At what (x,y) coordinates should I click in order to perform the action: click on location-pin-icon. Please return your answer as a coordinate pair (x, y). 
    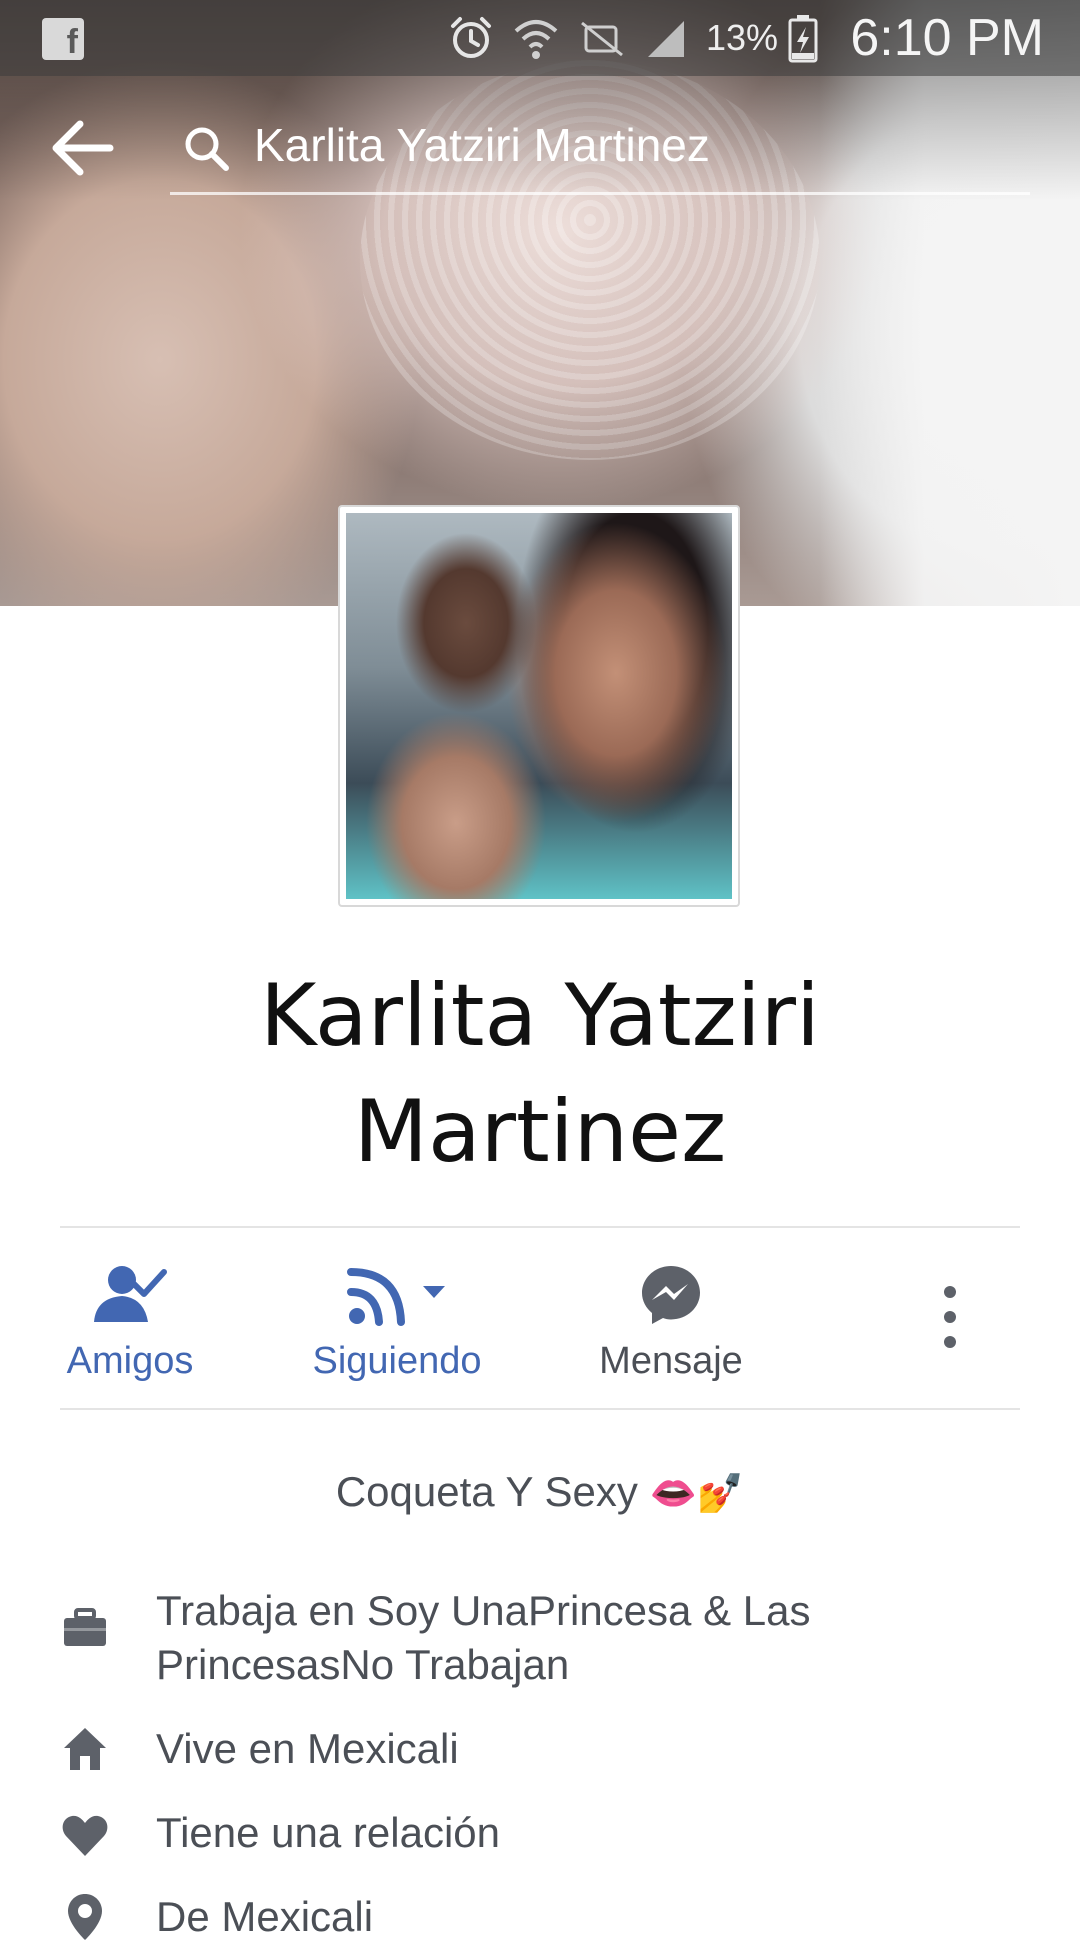
    Looking at the image, I should click on (85, 1917).